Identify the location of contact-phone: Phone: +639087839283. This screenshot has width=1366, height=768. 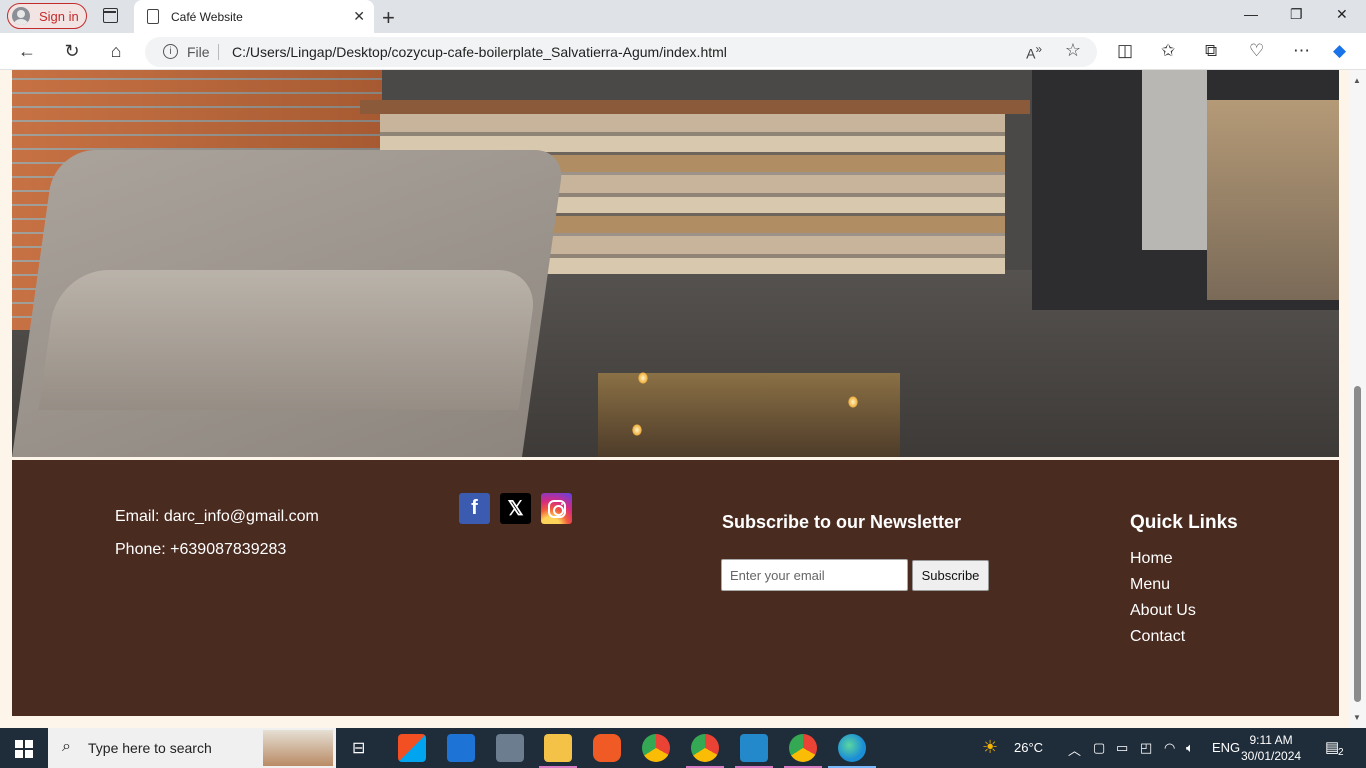
(201, 549).